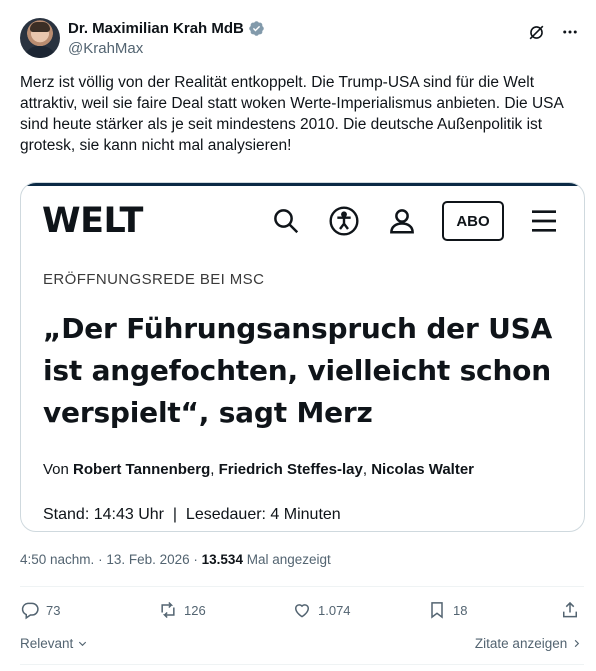  Describe the element at coordinates (40, 38) in the screenshot. I see `avatar` at that location.